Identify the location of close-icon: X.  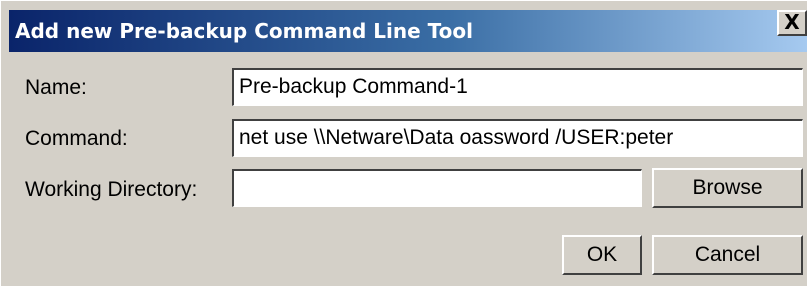
(792, 22).